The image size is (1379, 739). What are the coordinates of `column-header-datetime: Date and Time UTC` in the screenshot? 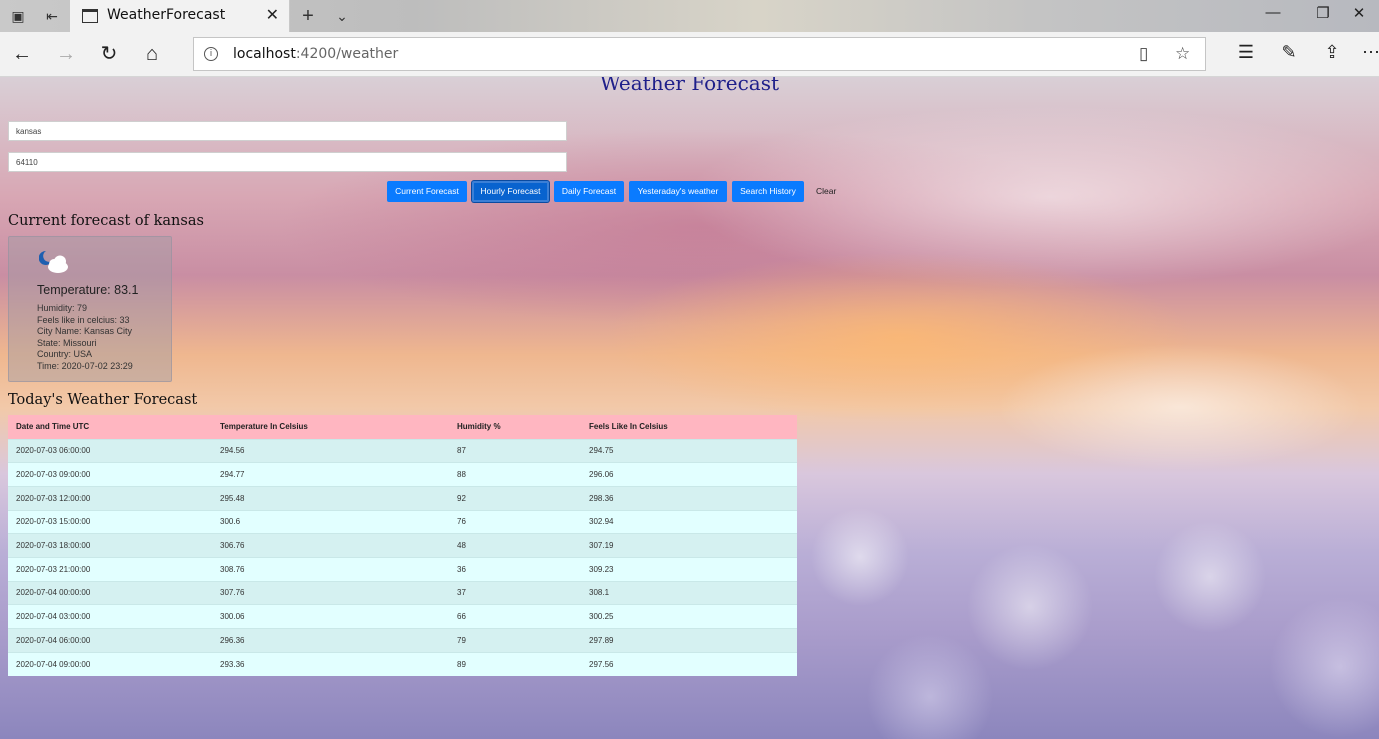 It's located at (110, 427).